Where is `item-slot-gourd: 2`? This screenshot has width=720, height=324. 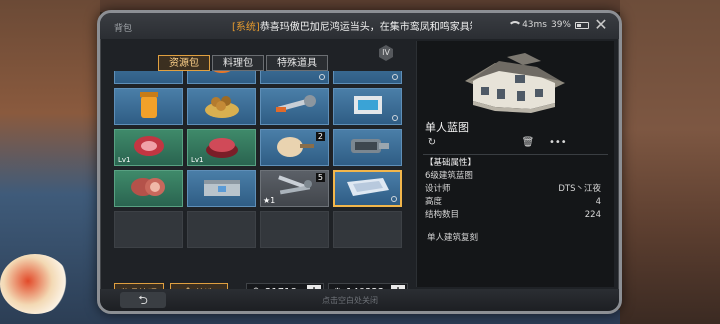
item-slot-gourd: 2 is located at coordinates (294, 147).